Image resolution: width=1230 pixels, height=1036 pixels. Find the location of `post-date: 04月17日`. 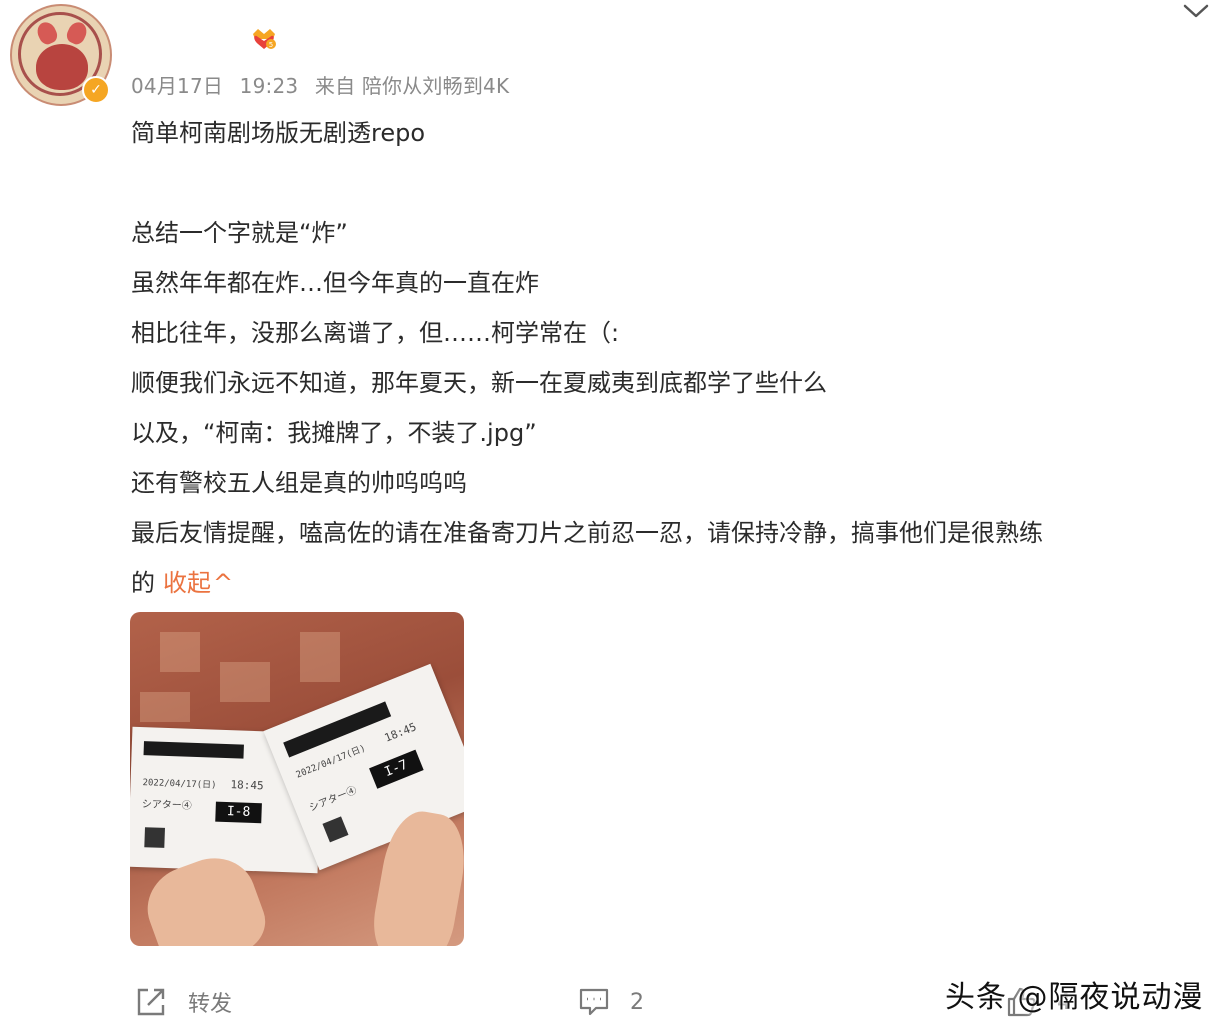

post-date: 04月17日 is located at coordinates (177, 86).